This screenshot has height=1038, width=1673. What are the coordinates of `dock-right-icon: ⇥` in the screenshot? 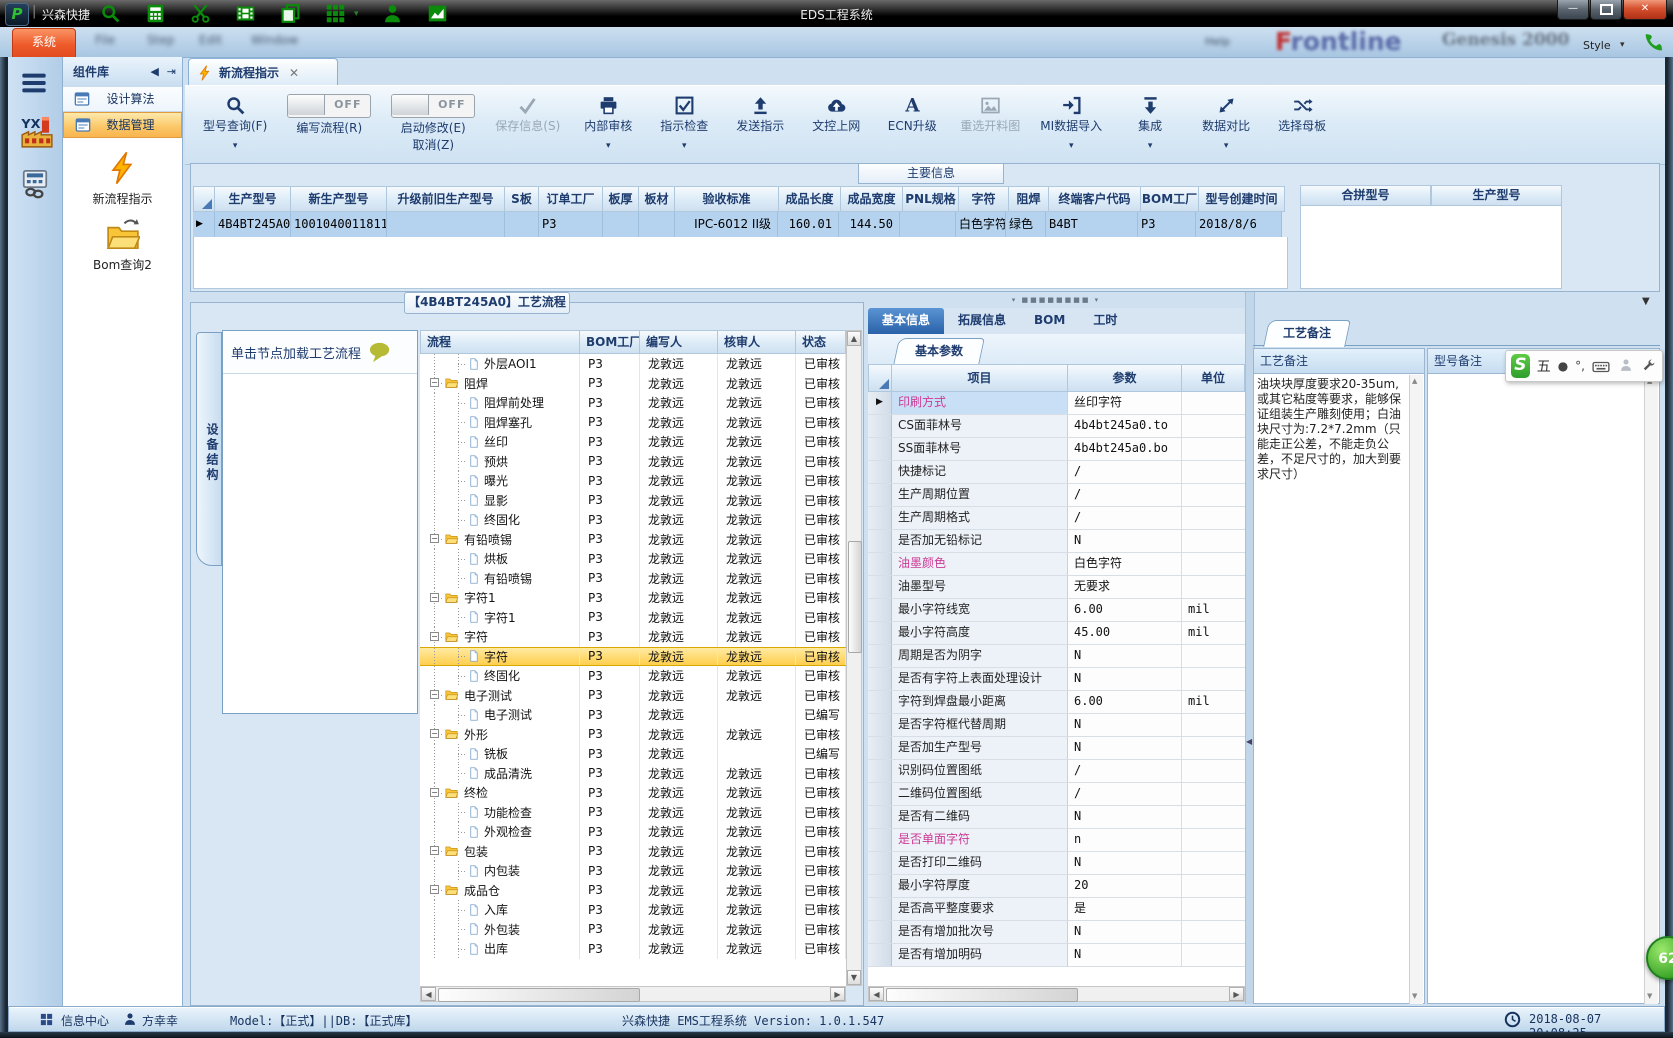 It's located at (171, 72).